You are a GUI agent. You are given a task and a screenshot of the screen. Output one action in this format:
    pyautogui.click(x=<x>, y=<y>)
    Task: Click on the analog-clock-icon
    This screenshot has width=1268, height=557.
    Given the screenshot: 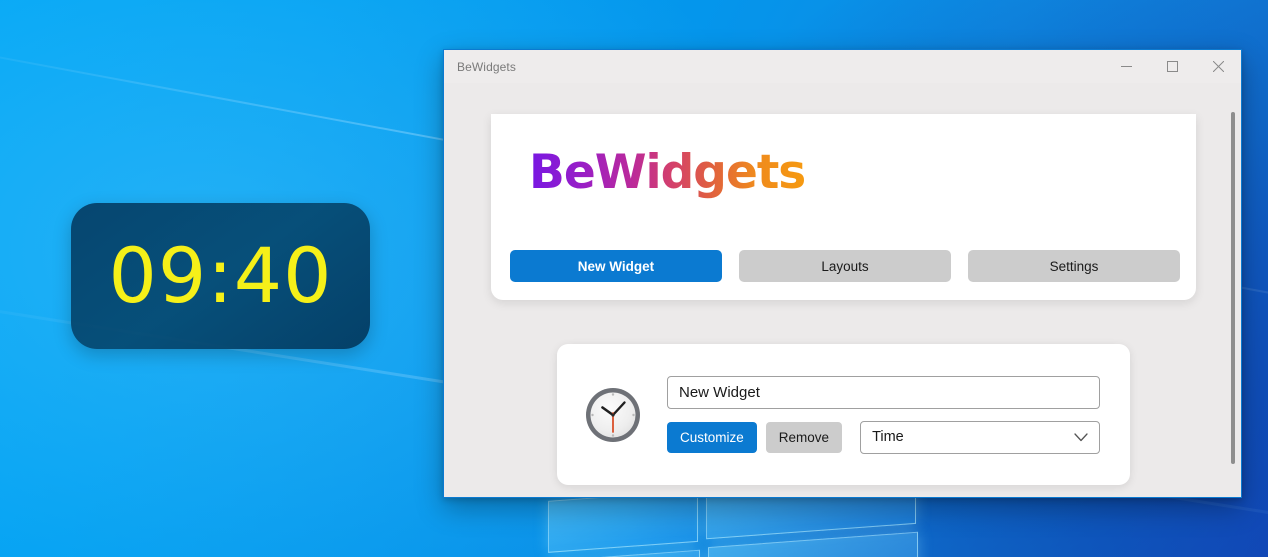 What is the action you would take?
    pyautogui.click(x=613, y=415)
    